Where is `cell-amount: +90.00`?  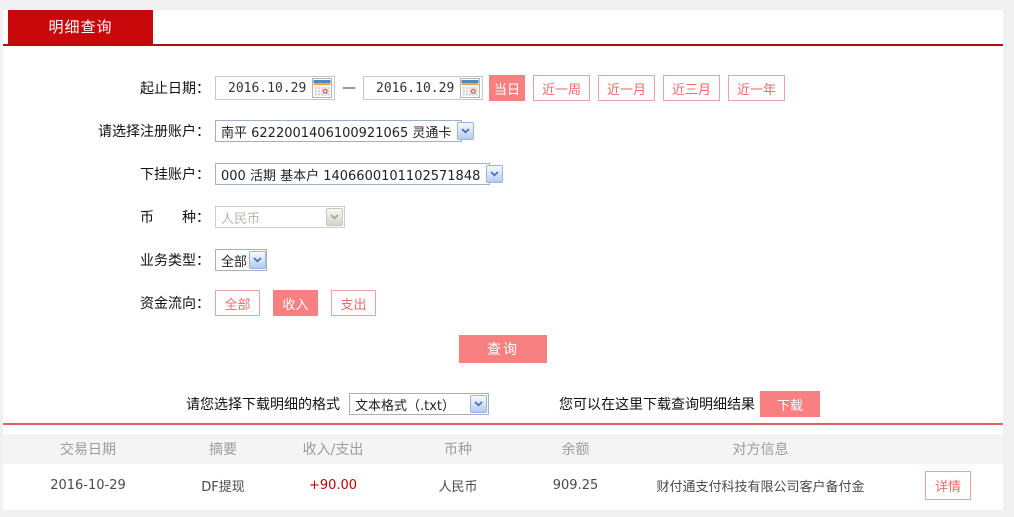
cell-amount: +90.00 is located at coordinates (333, 485).